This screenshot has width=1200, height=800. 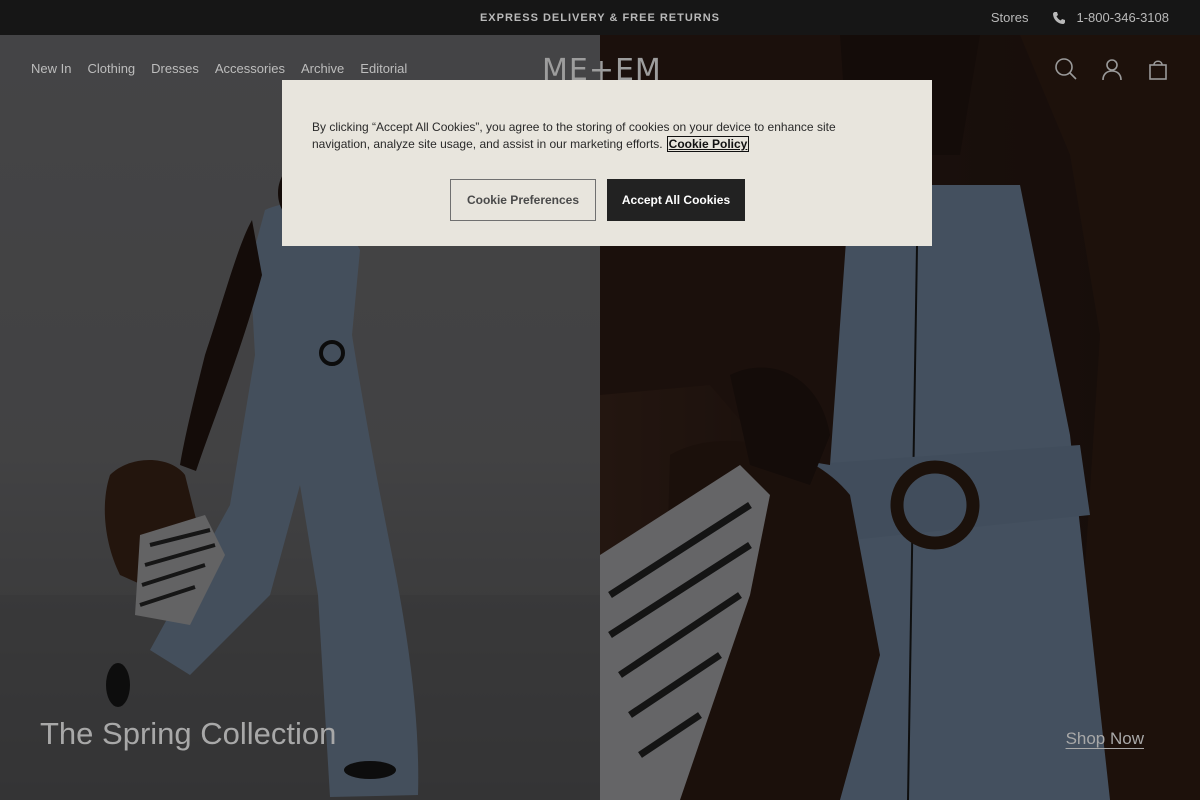 I want to click on accept-all-cookies-button: Accept All Cookies, so click(x=676, y=200).